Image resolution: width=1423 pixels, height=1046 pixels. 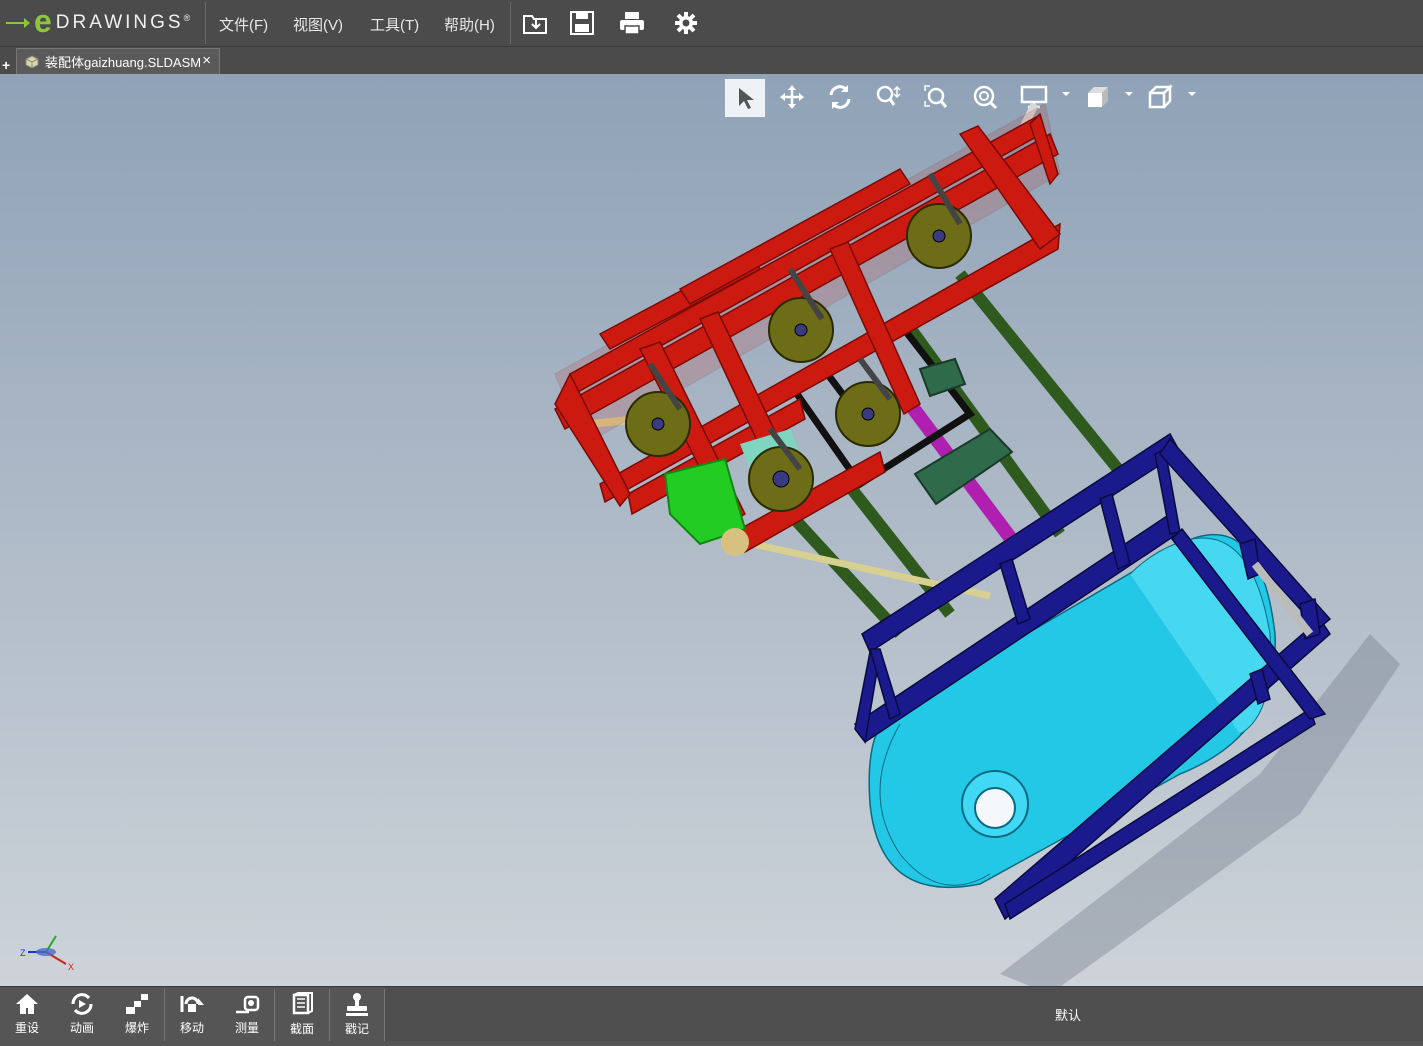 I want to click on explode-label: 爆炸, so click(x=136, y=1028).